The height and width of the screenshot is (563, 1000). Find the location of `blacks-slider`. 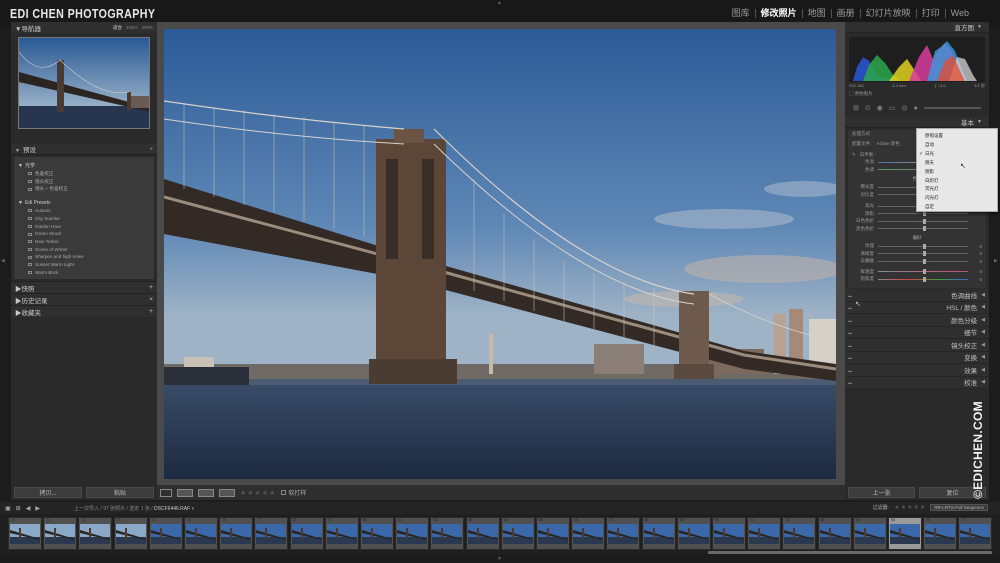

blacks-slider is located at coordinates (923, 229).